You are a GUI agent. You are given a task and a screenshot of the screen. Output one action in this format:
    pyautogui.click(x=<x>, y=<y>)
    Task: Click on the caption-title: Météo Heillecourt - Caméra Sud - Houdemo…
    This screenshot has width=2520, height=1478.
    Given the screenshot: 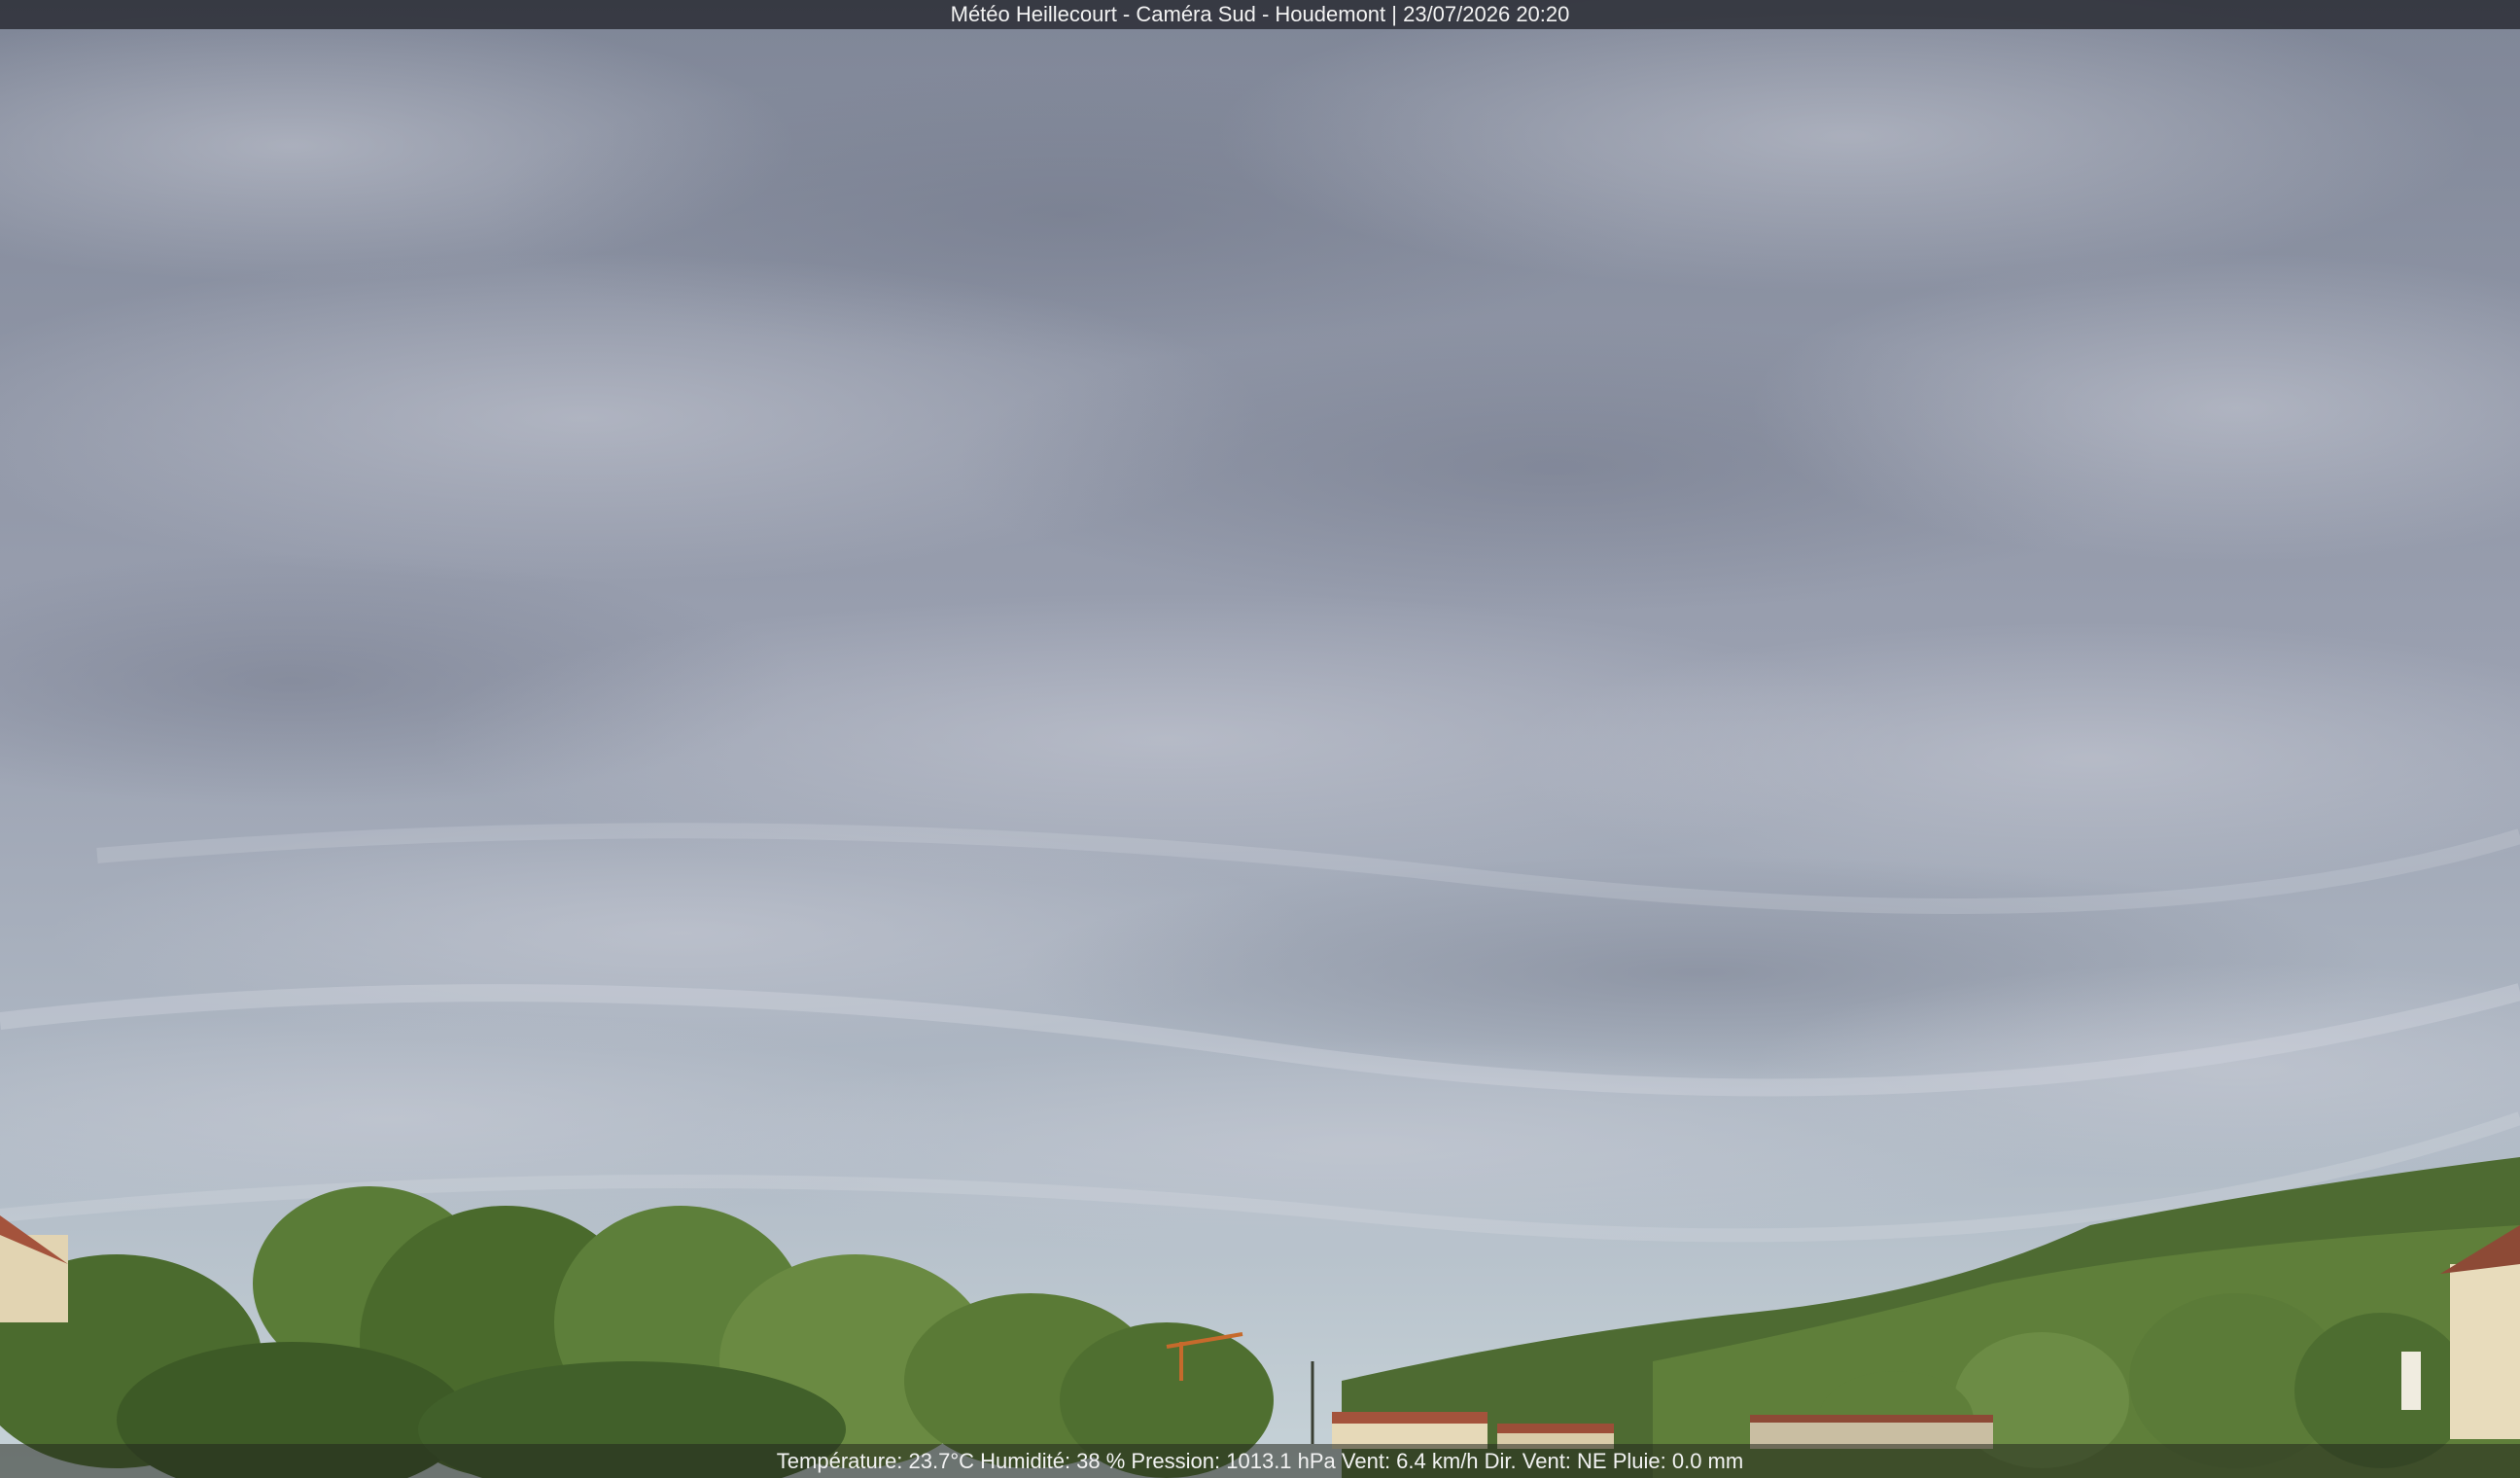 What is the action you would take?
    pyautogui.click(x=1260, y=14)
    